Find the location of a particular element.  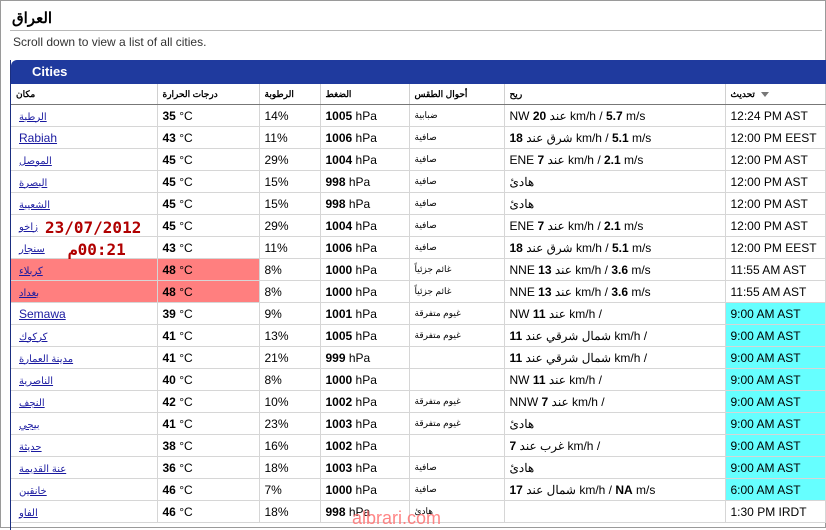

city-link: الشعيبة is located at coordinates (34, 205).